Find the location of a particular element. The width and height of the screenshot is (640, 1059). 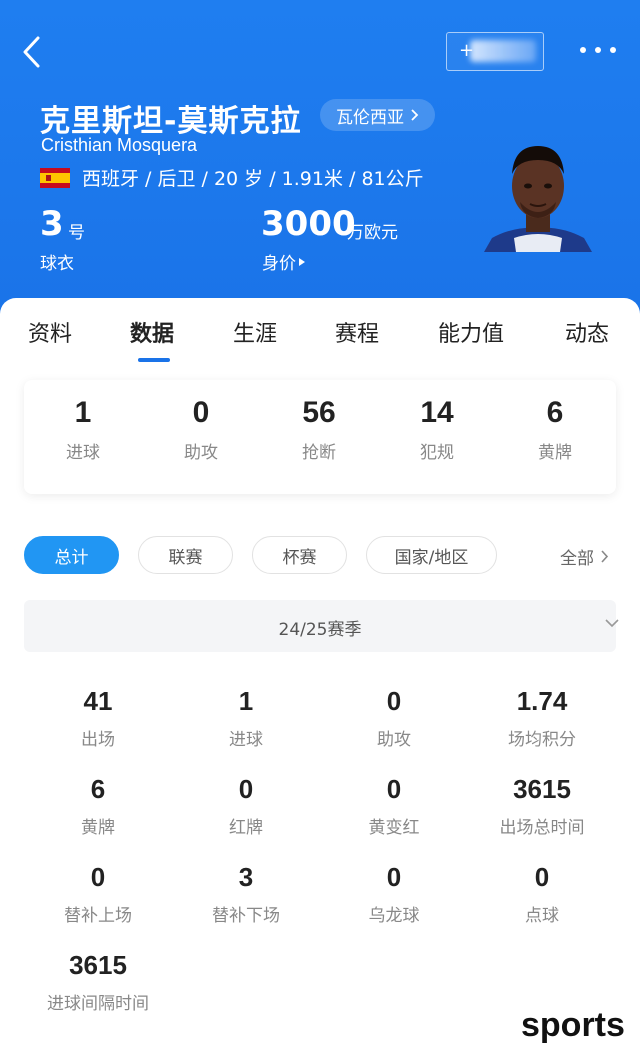

chevron-left-icon is located at coordinates (31, 52).